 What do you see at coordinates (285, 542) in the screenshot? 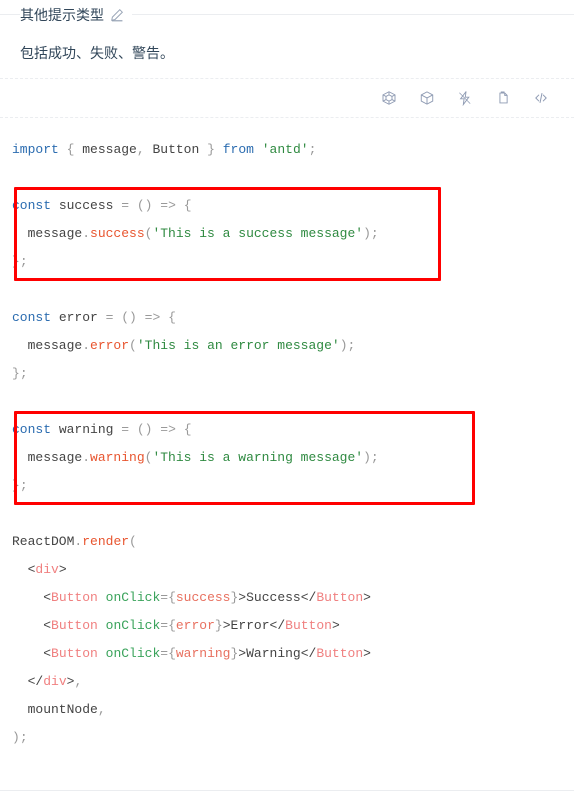
I see `code-line: ReactDOM.render(` at bounding box center [285, 542].